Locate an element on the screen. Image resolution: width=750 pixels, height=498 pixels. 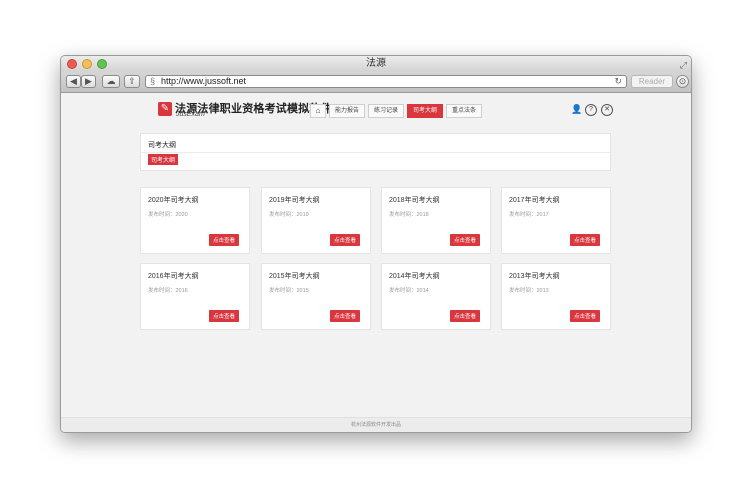
nav-key-statutes: 重点法条 is located at coordinates (464, 111).